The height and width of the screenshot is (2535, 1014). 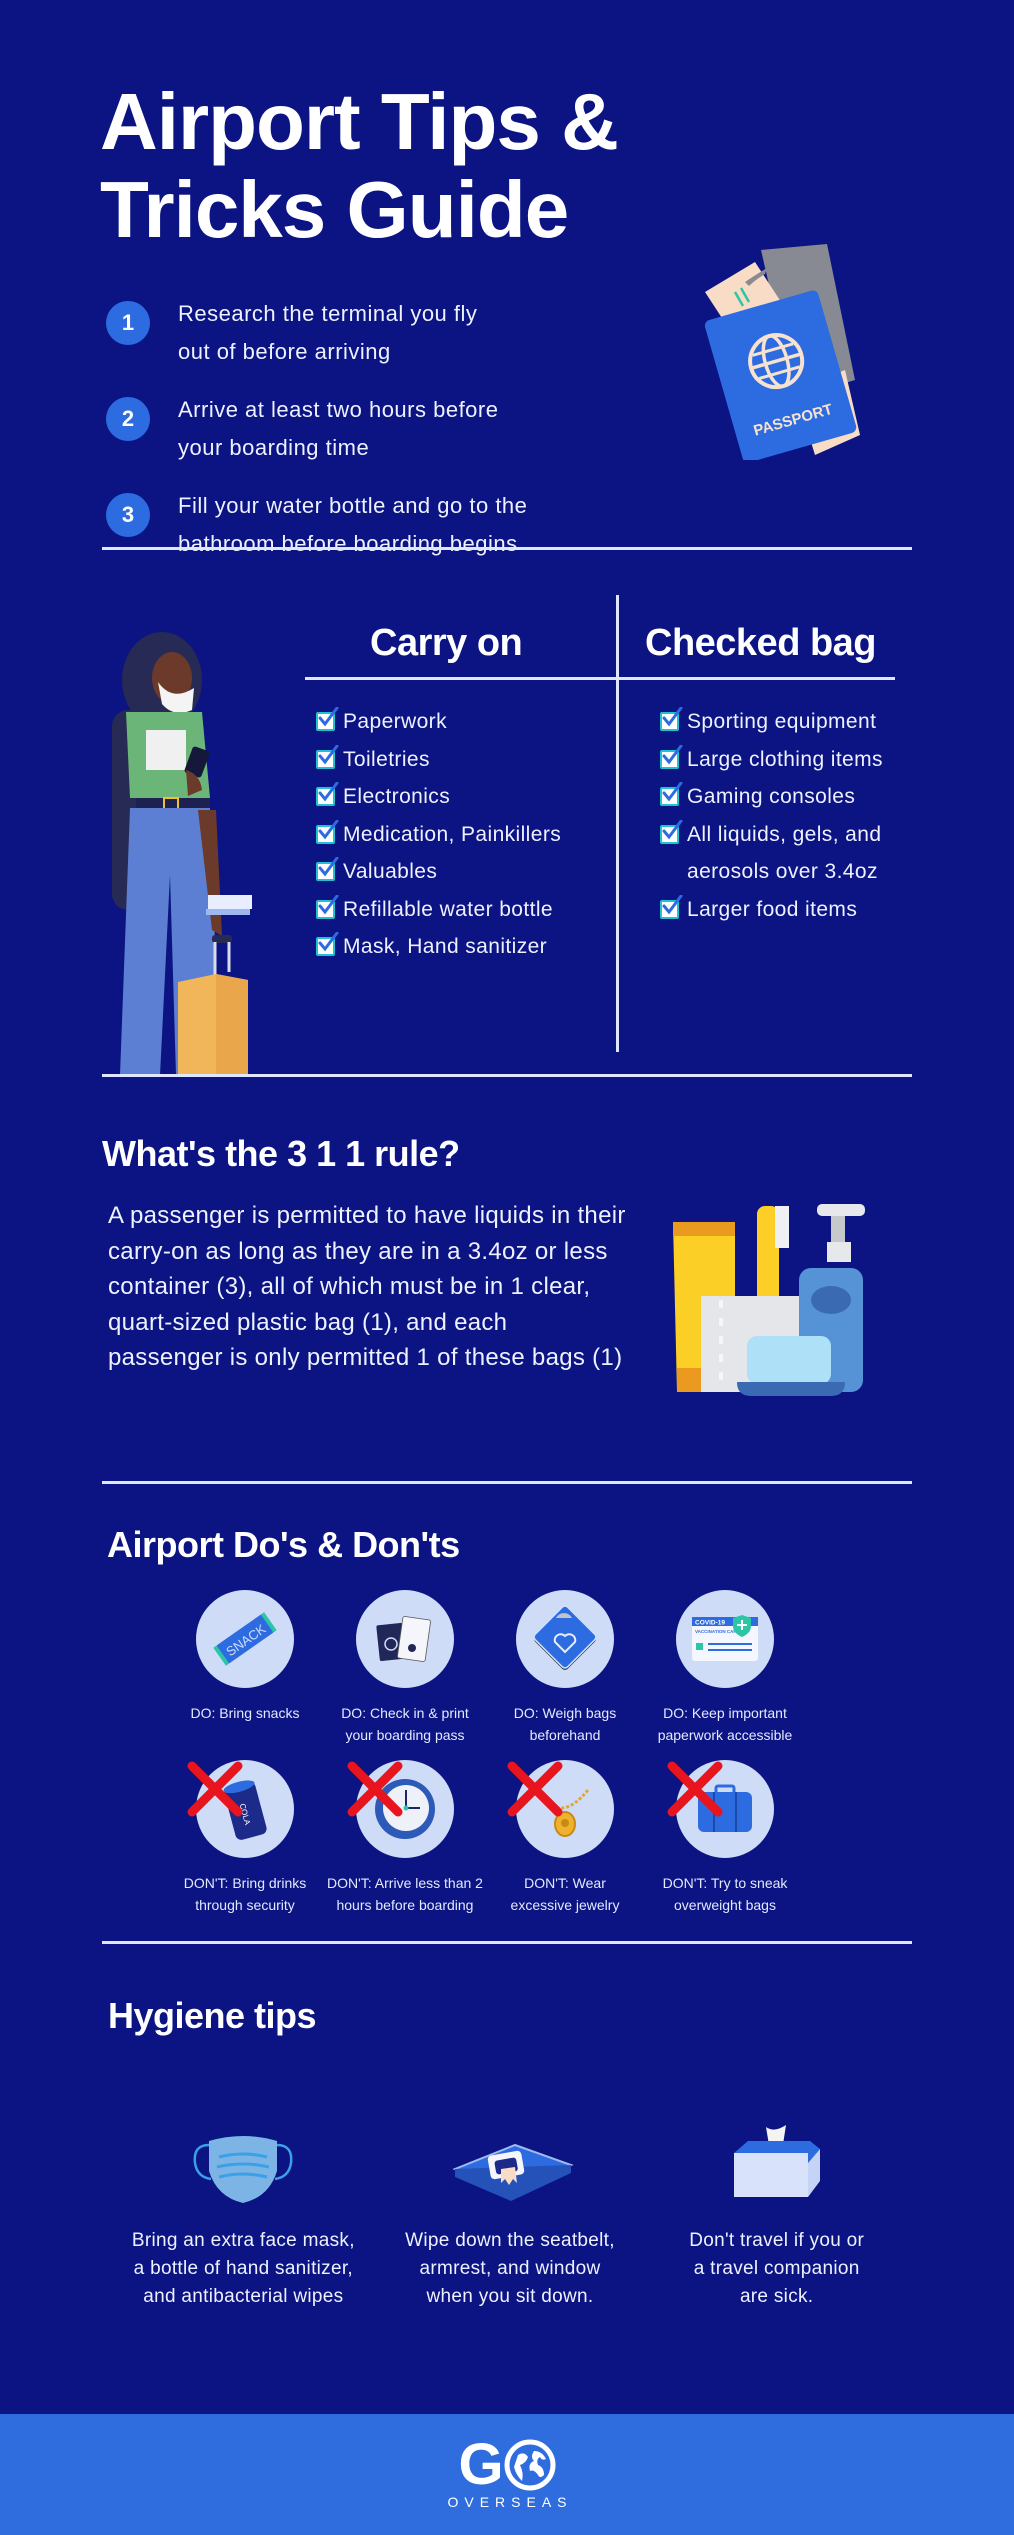 What do you see at coordinates (565, 1894) in the screenshot?
I see `dont-caption: DON'T: Wear excessive jewelry` at bounding box center [565, 1894].